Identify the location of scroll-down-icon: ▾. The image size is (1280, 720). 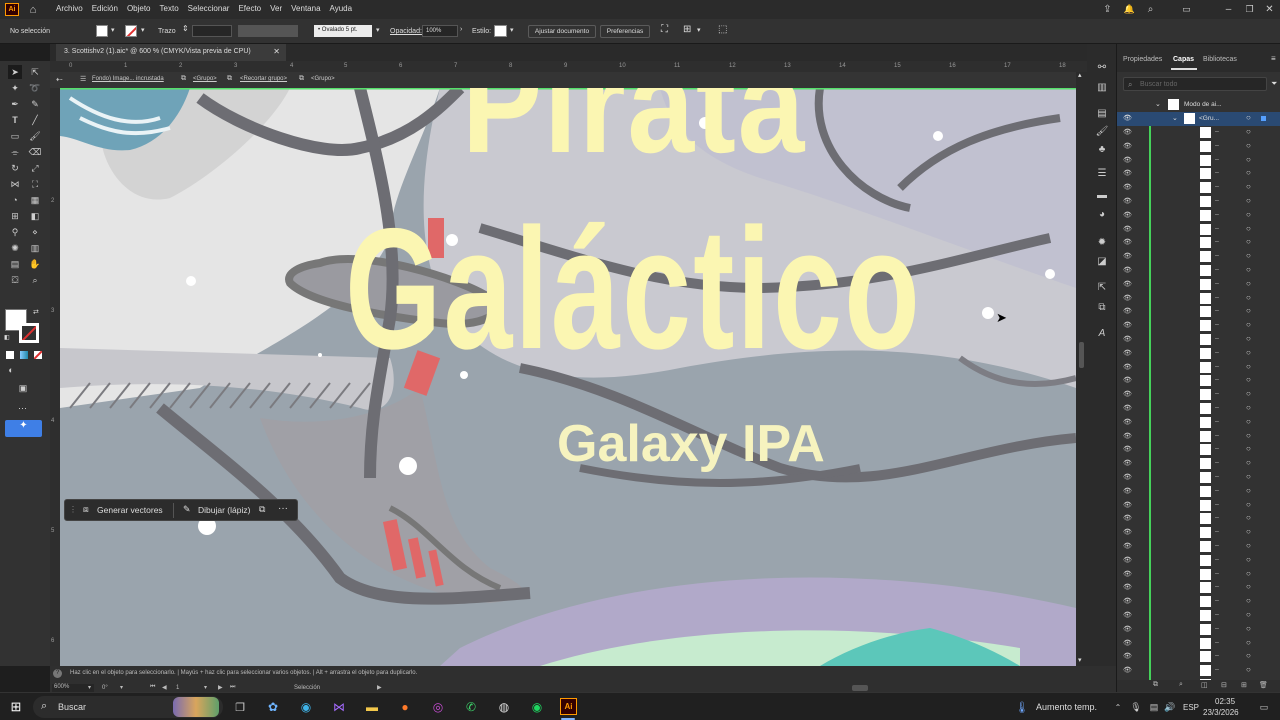
(1080, 660).